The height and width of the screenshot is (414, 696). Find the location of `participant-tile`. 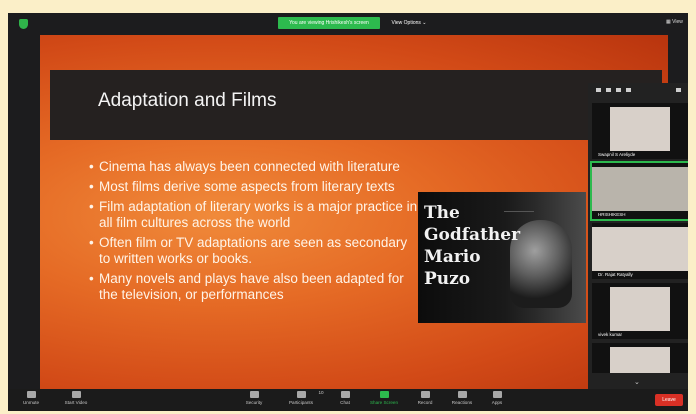

participant-tile is located at coordinates (640, 358).